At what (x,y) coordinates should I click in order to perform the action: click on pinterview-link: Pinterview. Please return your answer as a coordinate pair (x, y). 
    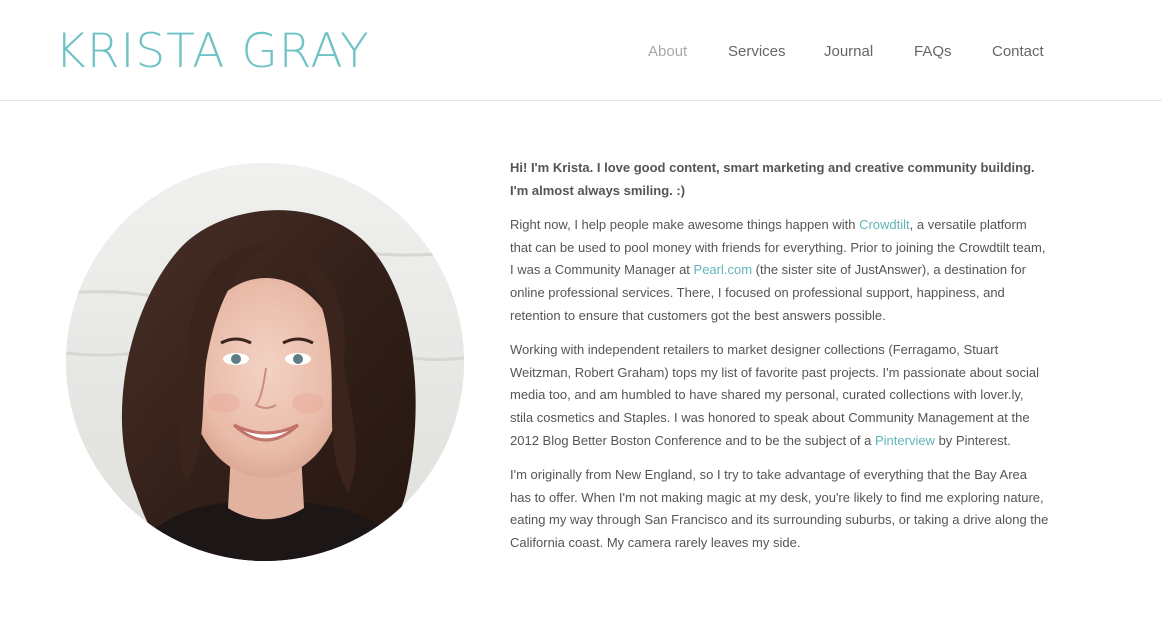
    Looking at the image, I should click on (905, 440).